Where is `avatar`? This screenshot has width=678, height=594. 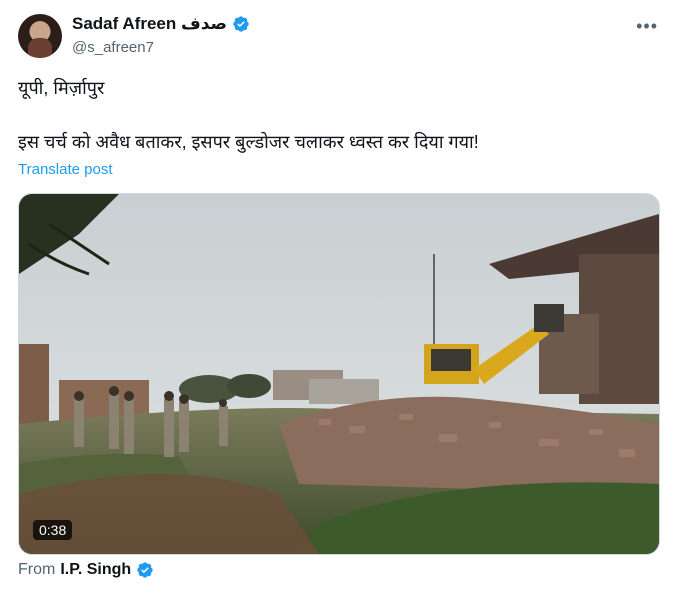
avatar is located at coordinates (40, 36).